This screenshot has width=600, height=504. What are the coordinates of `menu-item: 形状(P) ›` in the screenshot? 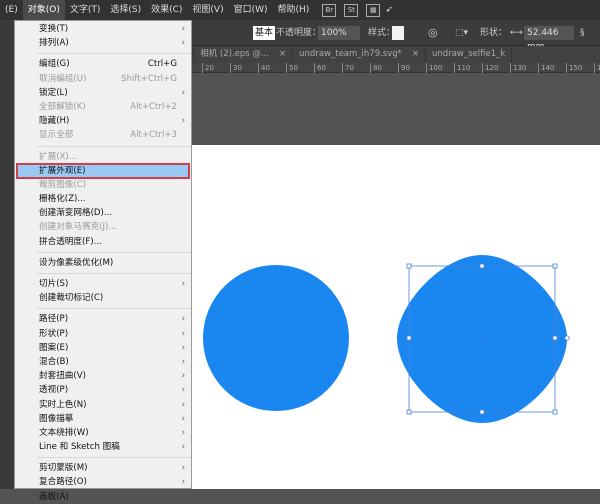 It's located at (103, 334).